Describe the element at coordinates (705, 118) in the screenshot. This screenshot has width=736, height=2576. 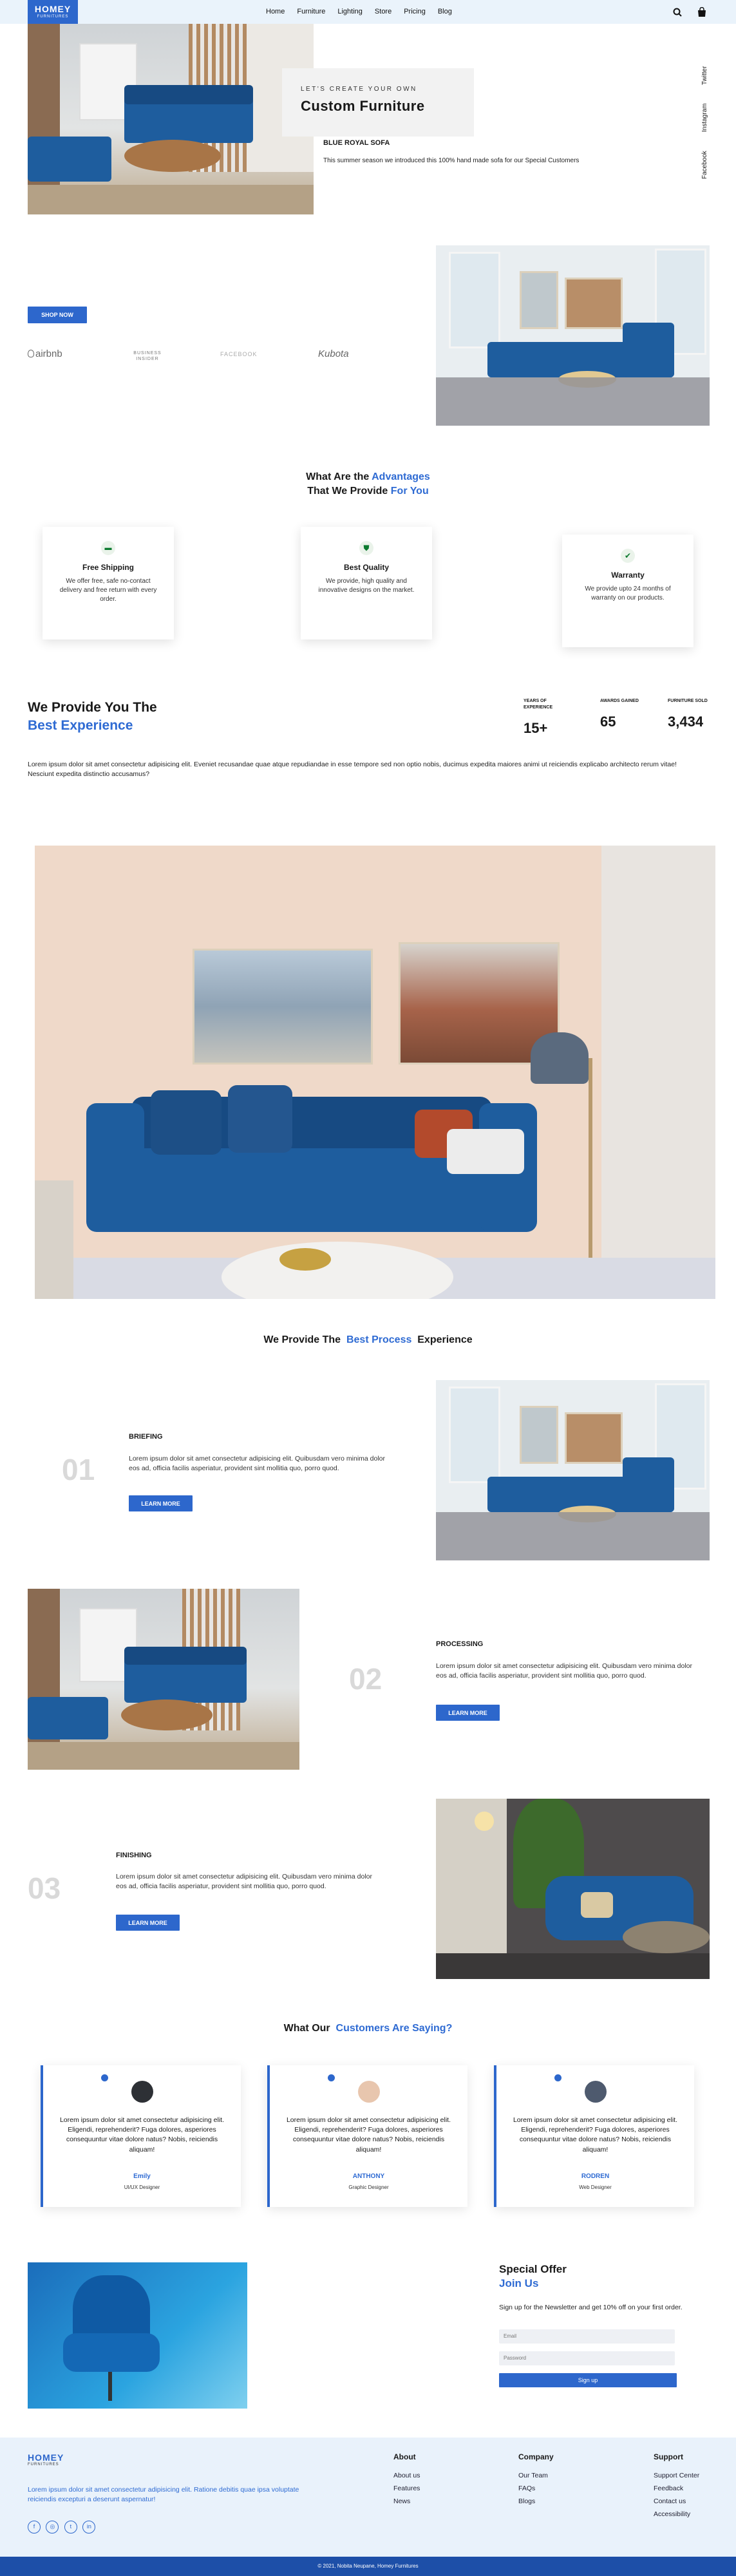
I see `social-instagram: Instagram` at that location.